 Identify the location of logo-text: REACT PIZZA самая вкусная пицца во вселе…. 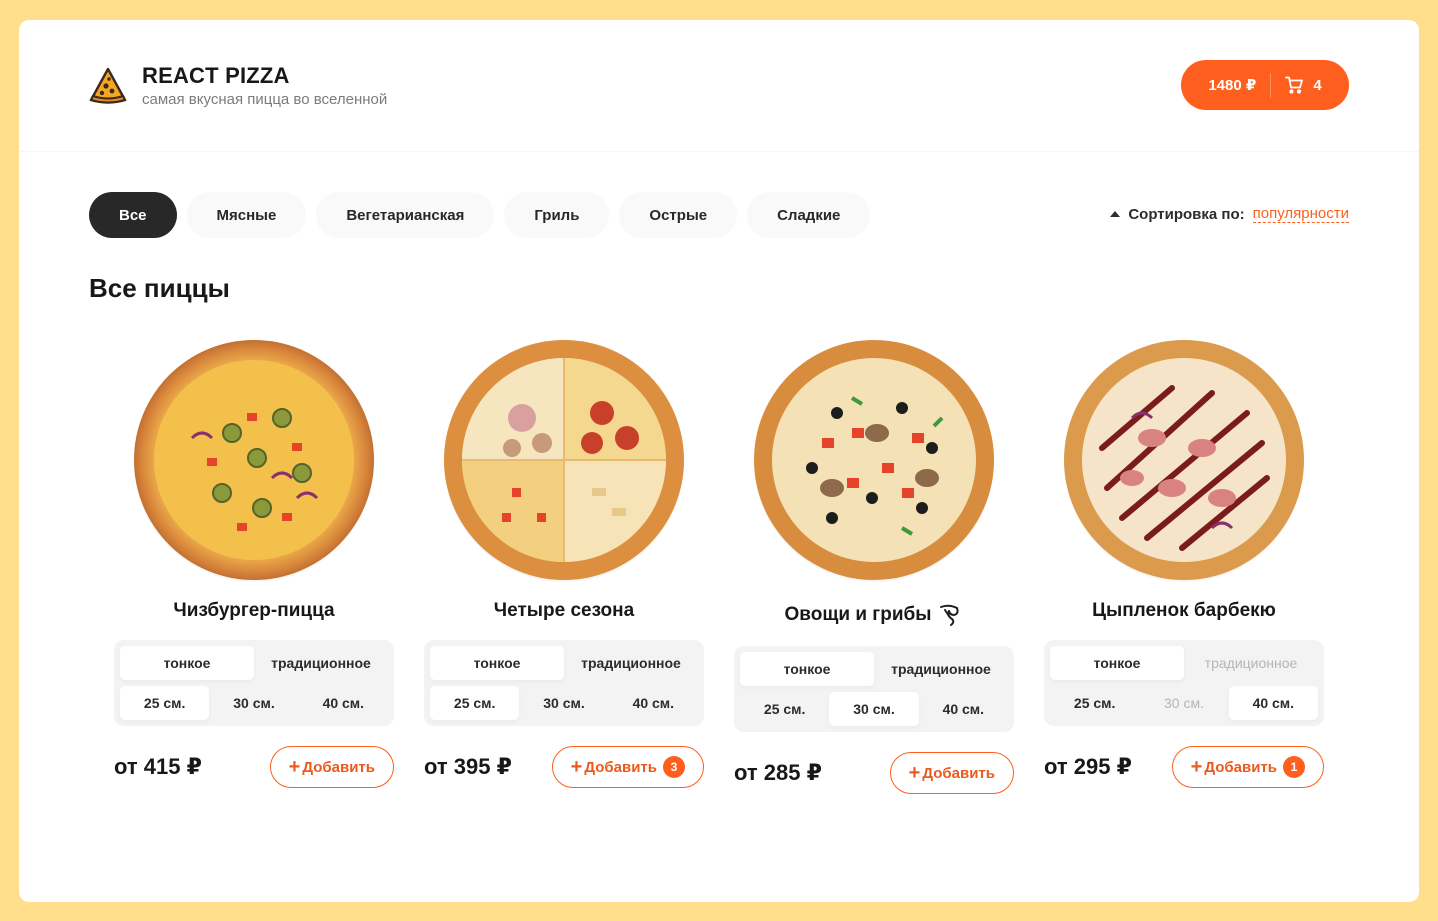
(265, 86).